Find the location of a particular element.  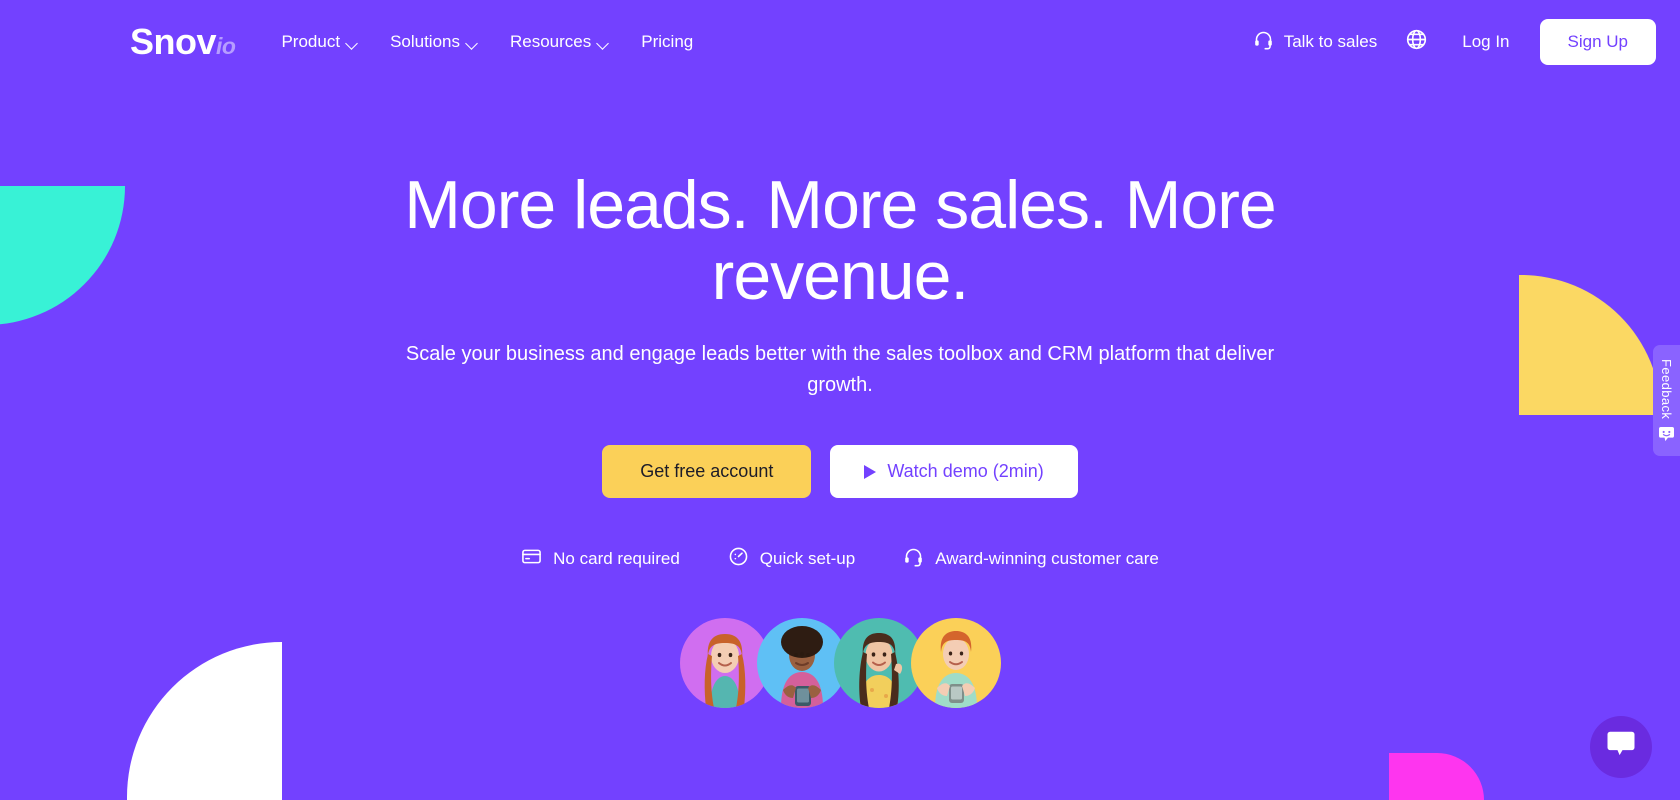

globe-icon is located at coordinates (1416, 42).